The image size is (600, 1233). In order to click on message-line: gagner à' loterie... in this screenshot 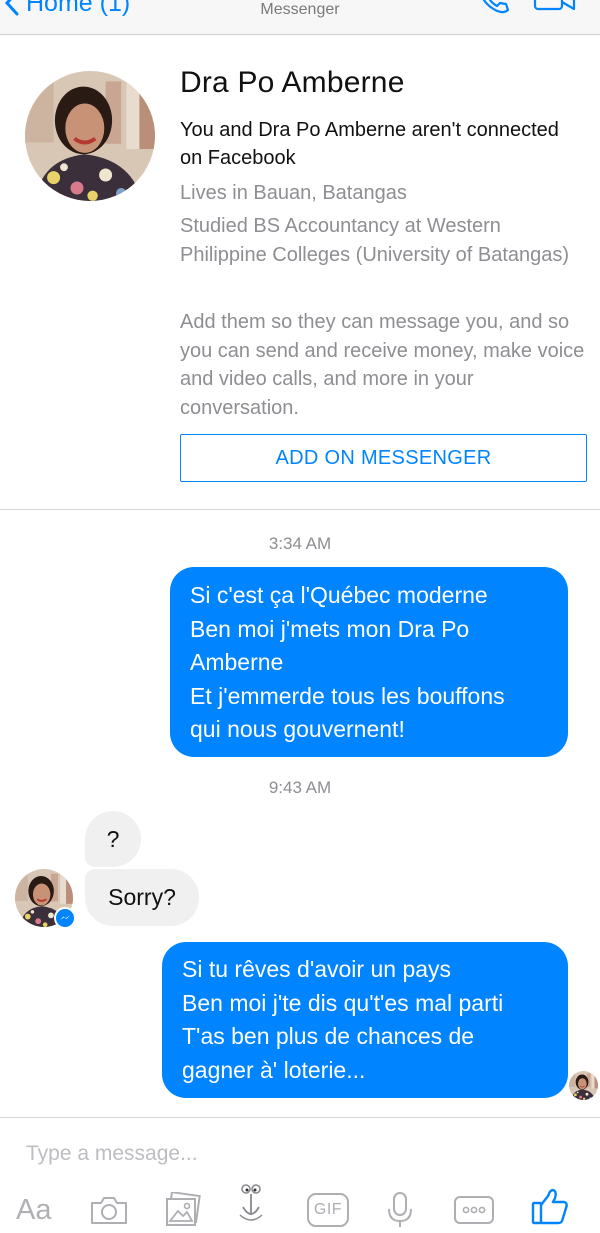, I will do `click(274, 1069)`.